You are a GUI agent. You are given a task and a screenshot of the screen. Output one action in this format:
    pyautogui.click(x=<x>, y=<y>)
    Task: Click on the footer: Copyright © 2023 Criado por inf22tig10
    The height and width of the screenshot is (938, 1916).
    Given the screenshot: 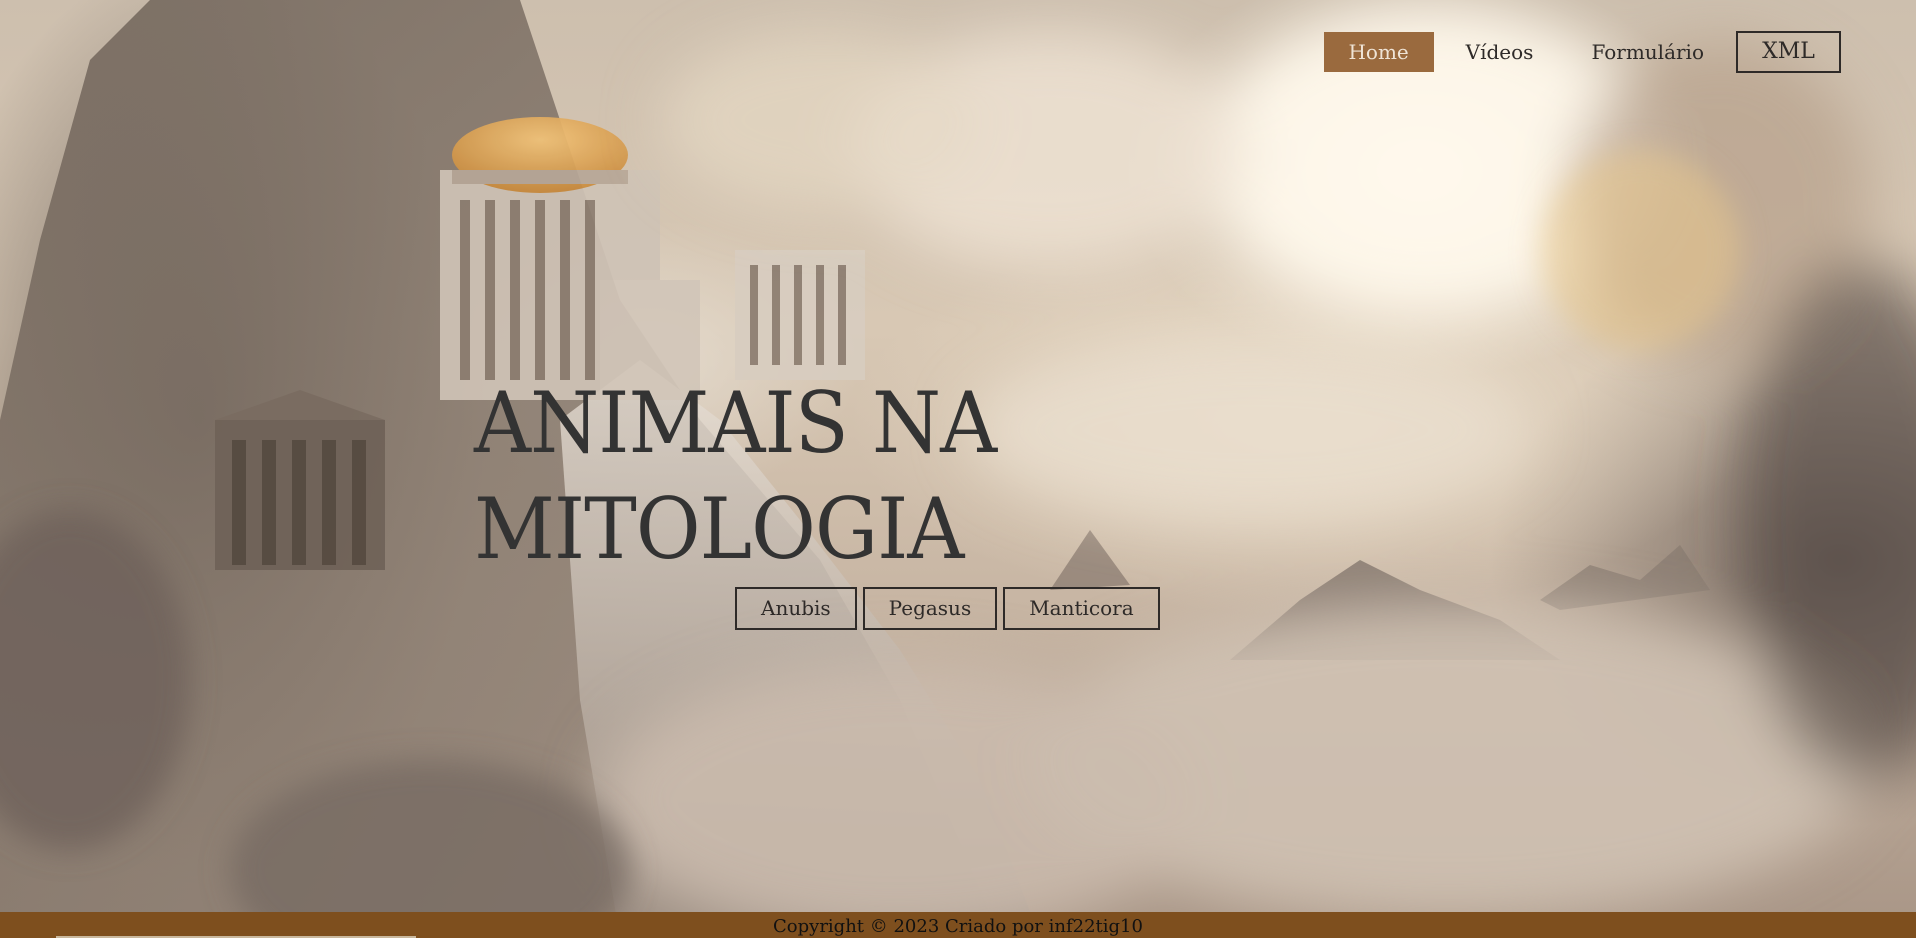 What is the action you would take?
    pyautogui.click(x=958, y=925)
    